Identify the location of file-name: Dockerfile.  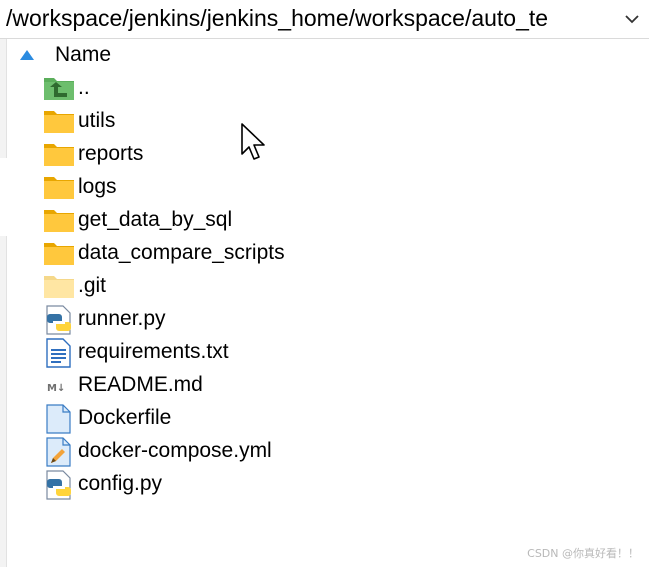
(125, 417).